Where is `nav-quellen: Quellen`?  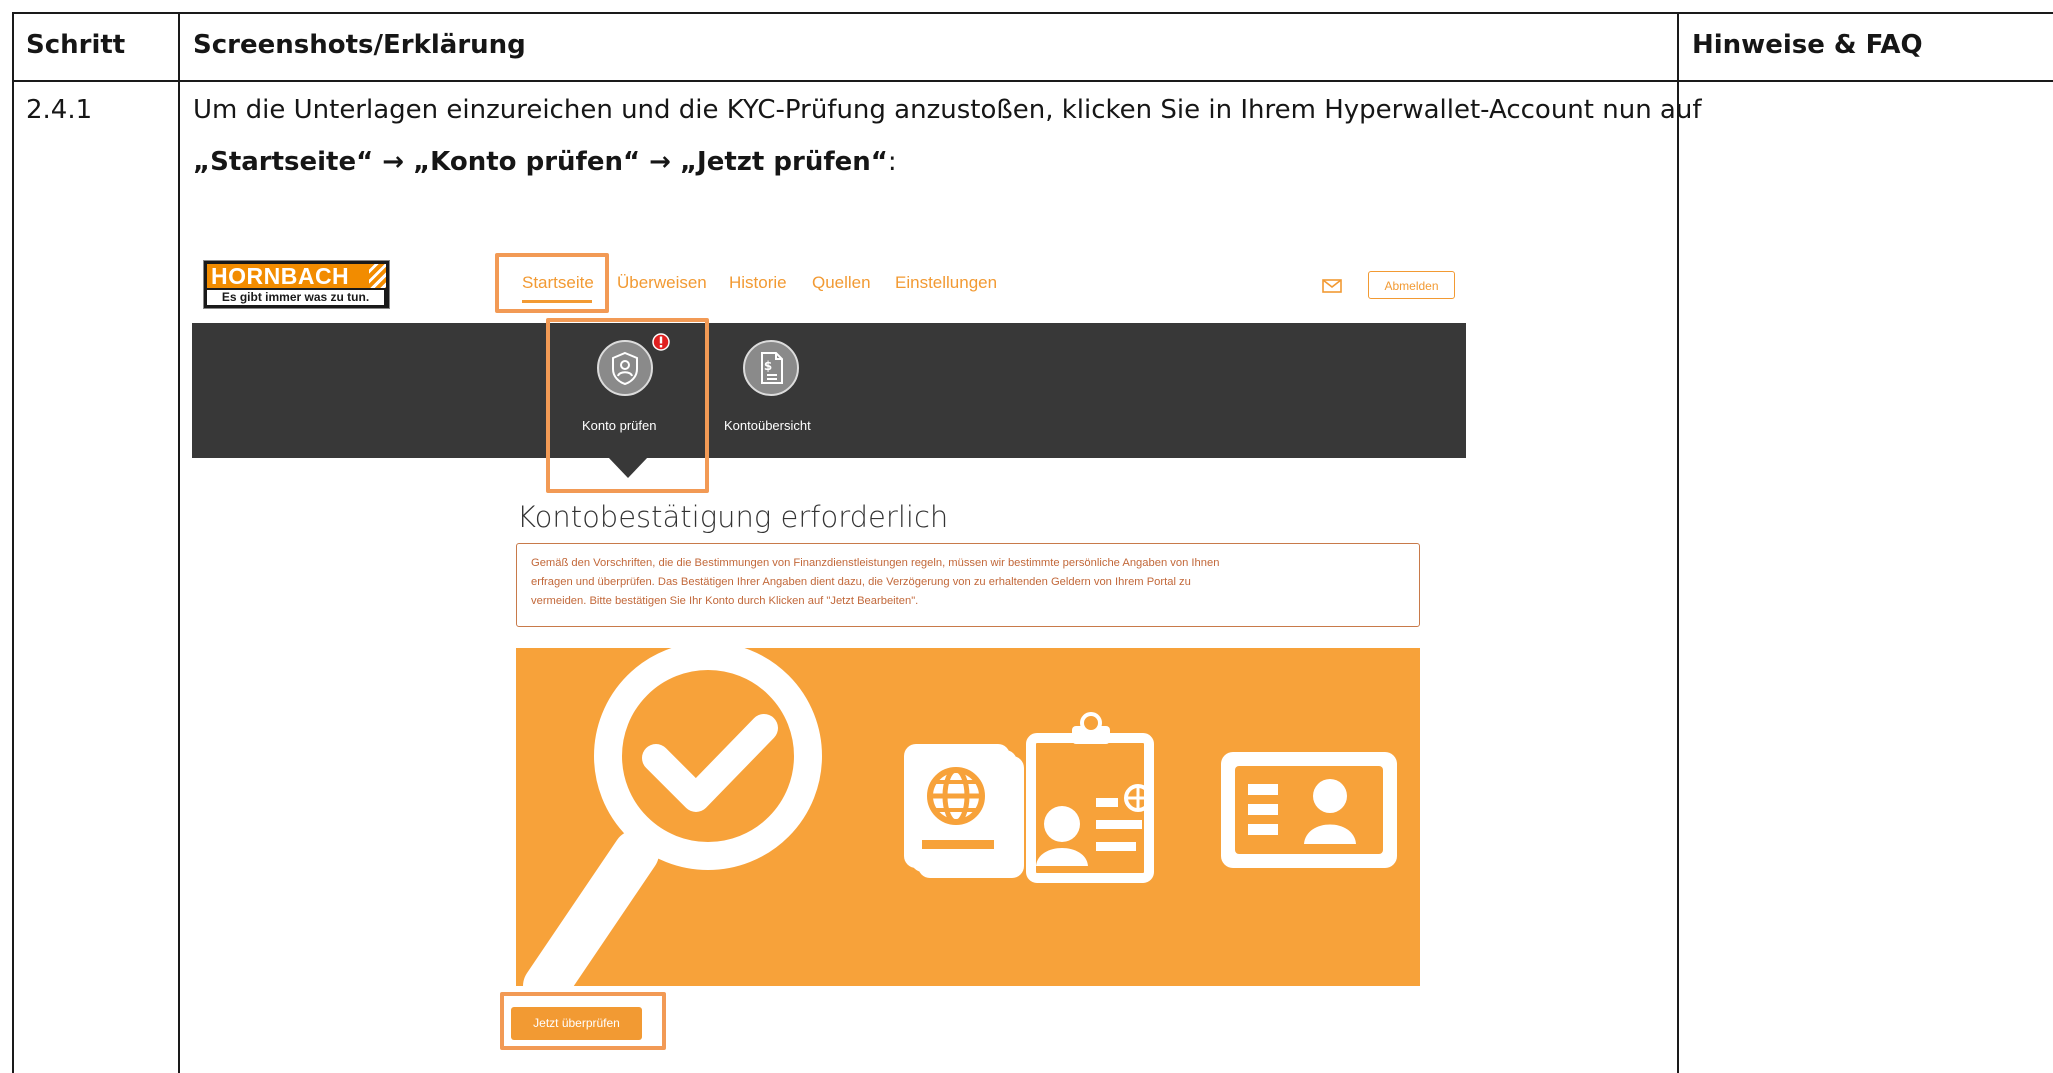
nav-quellen: Quellen is located at coordinates (841, 283).